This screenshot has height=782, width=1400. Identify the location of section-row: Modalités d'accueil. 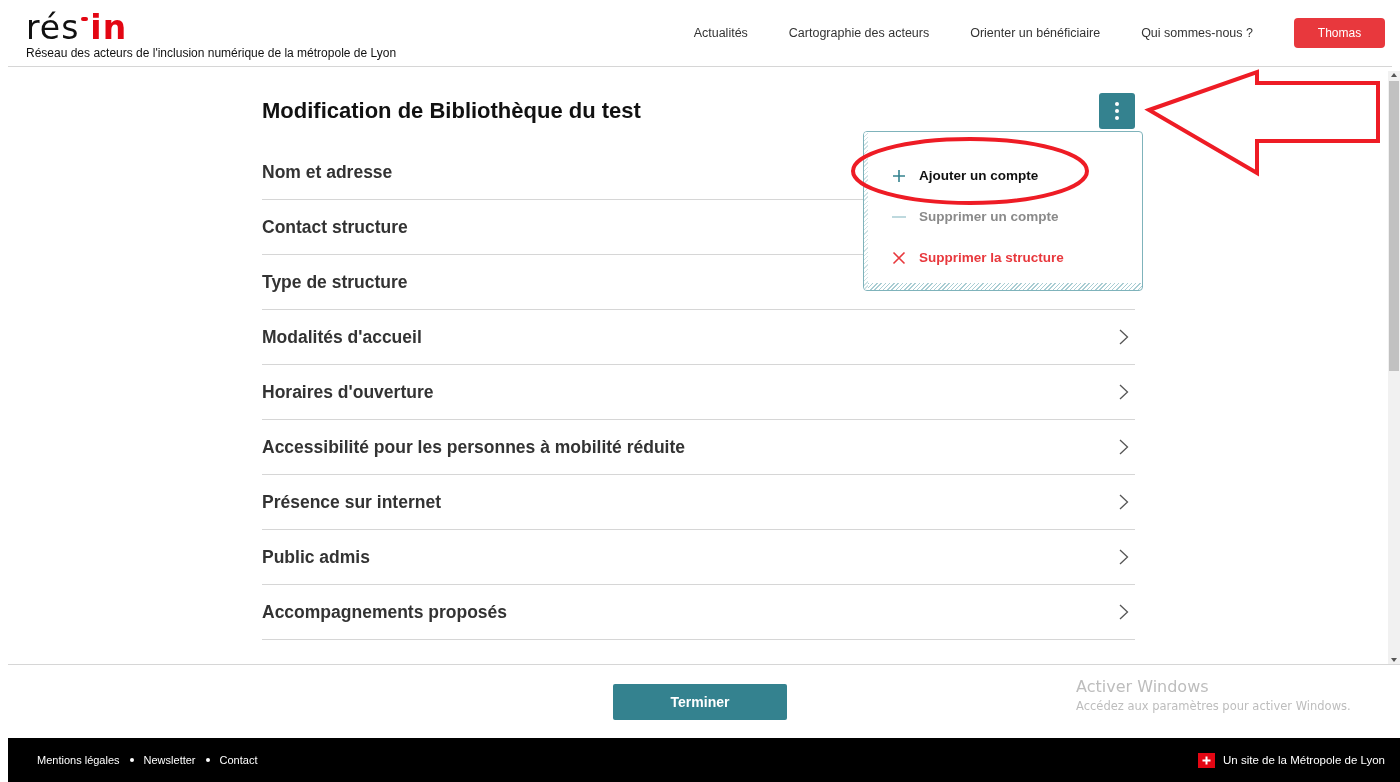
(698, 337).